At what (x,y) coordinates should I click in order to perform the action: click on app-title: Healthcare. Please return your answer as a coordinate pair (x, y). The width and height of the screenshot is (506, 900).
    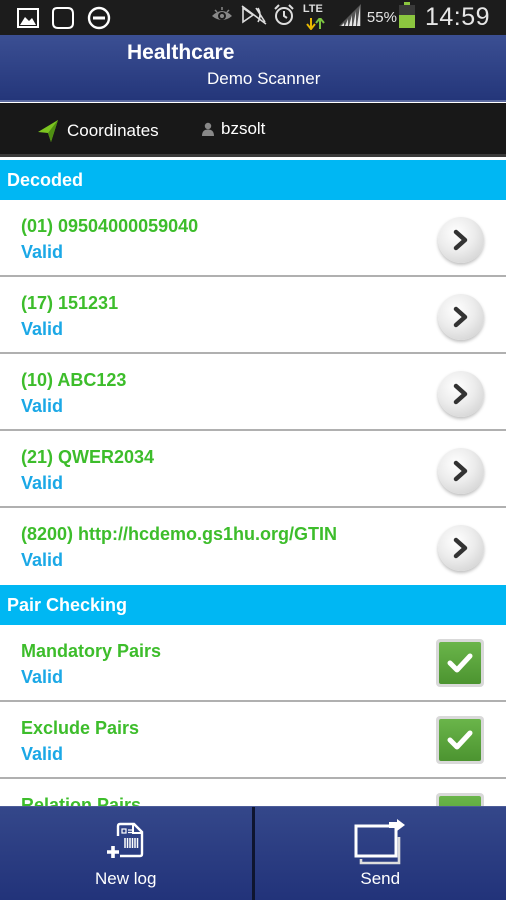
    Looking at the image, I should click on (181, 52).